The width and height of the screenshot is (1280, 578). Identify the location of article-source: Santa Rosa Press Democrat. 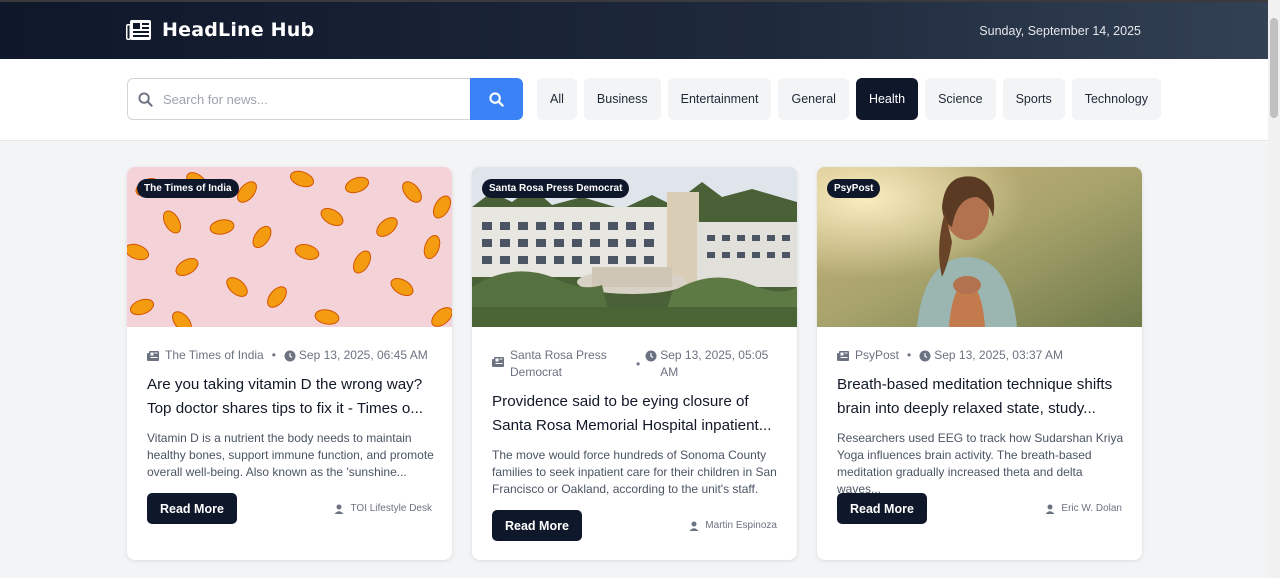
(558, 363).